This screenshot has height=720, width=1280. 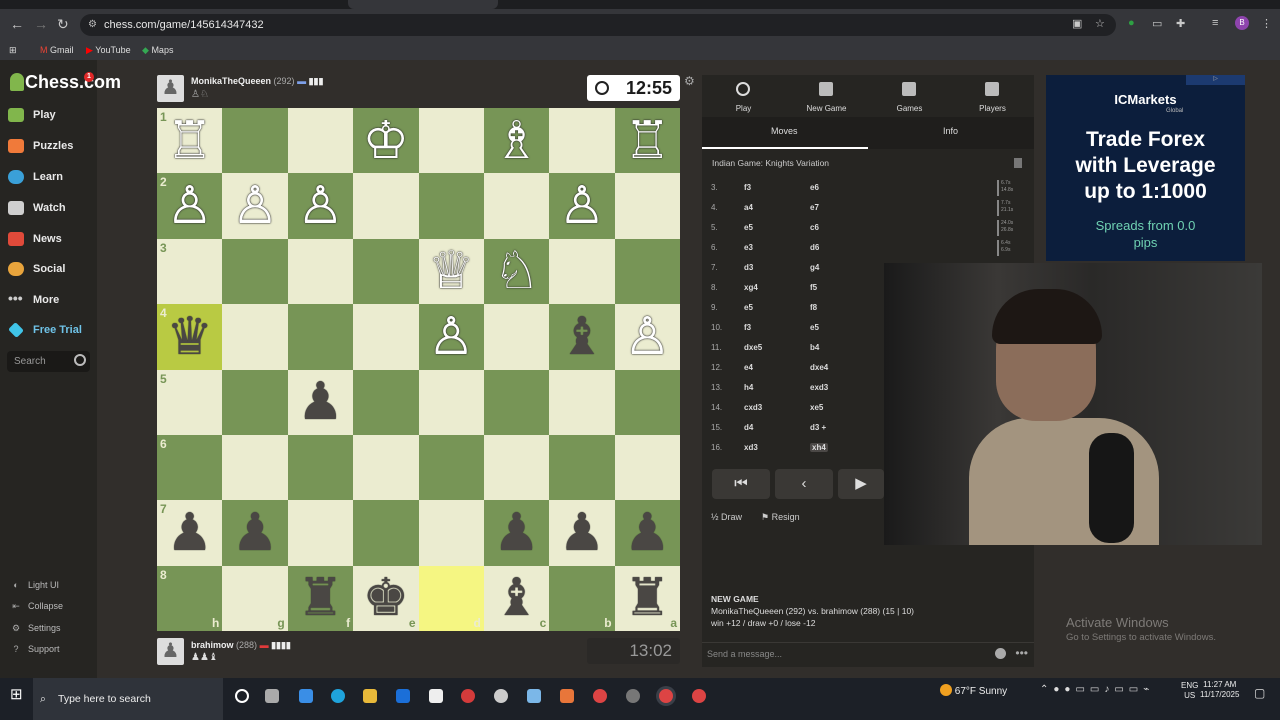 What do you see at coordinates (451, 271) in the screenshot?
I see `chess-piece: ♕` at bounding box center [451, 271].